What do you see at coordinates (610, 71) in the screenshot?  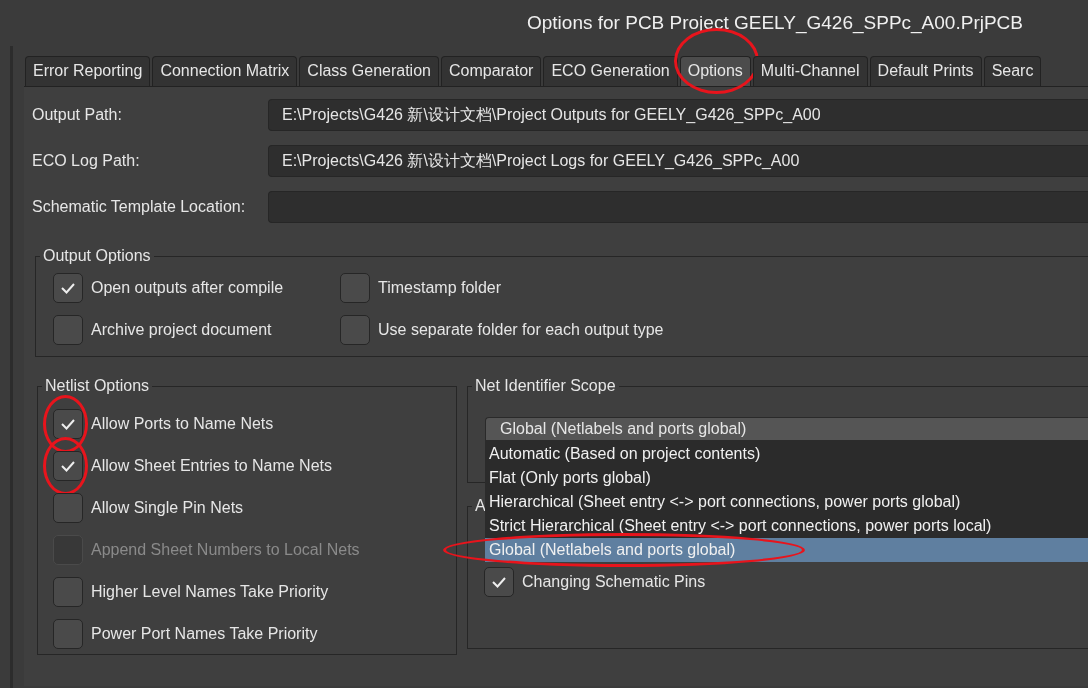 I see `tab: ECO Generation` at bounding box center [610, 71].